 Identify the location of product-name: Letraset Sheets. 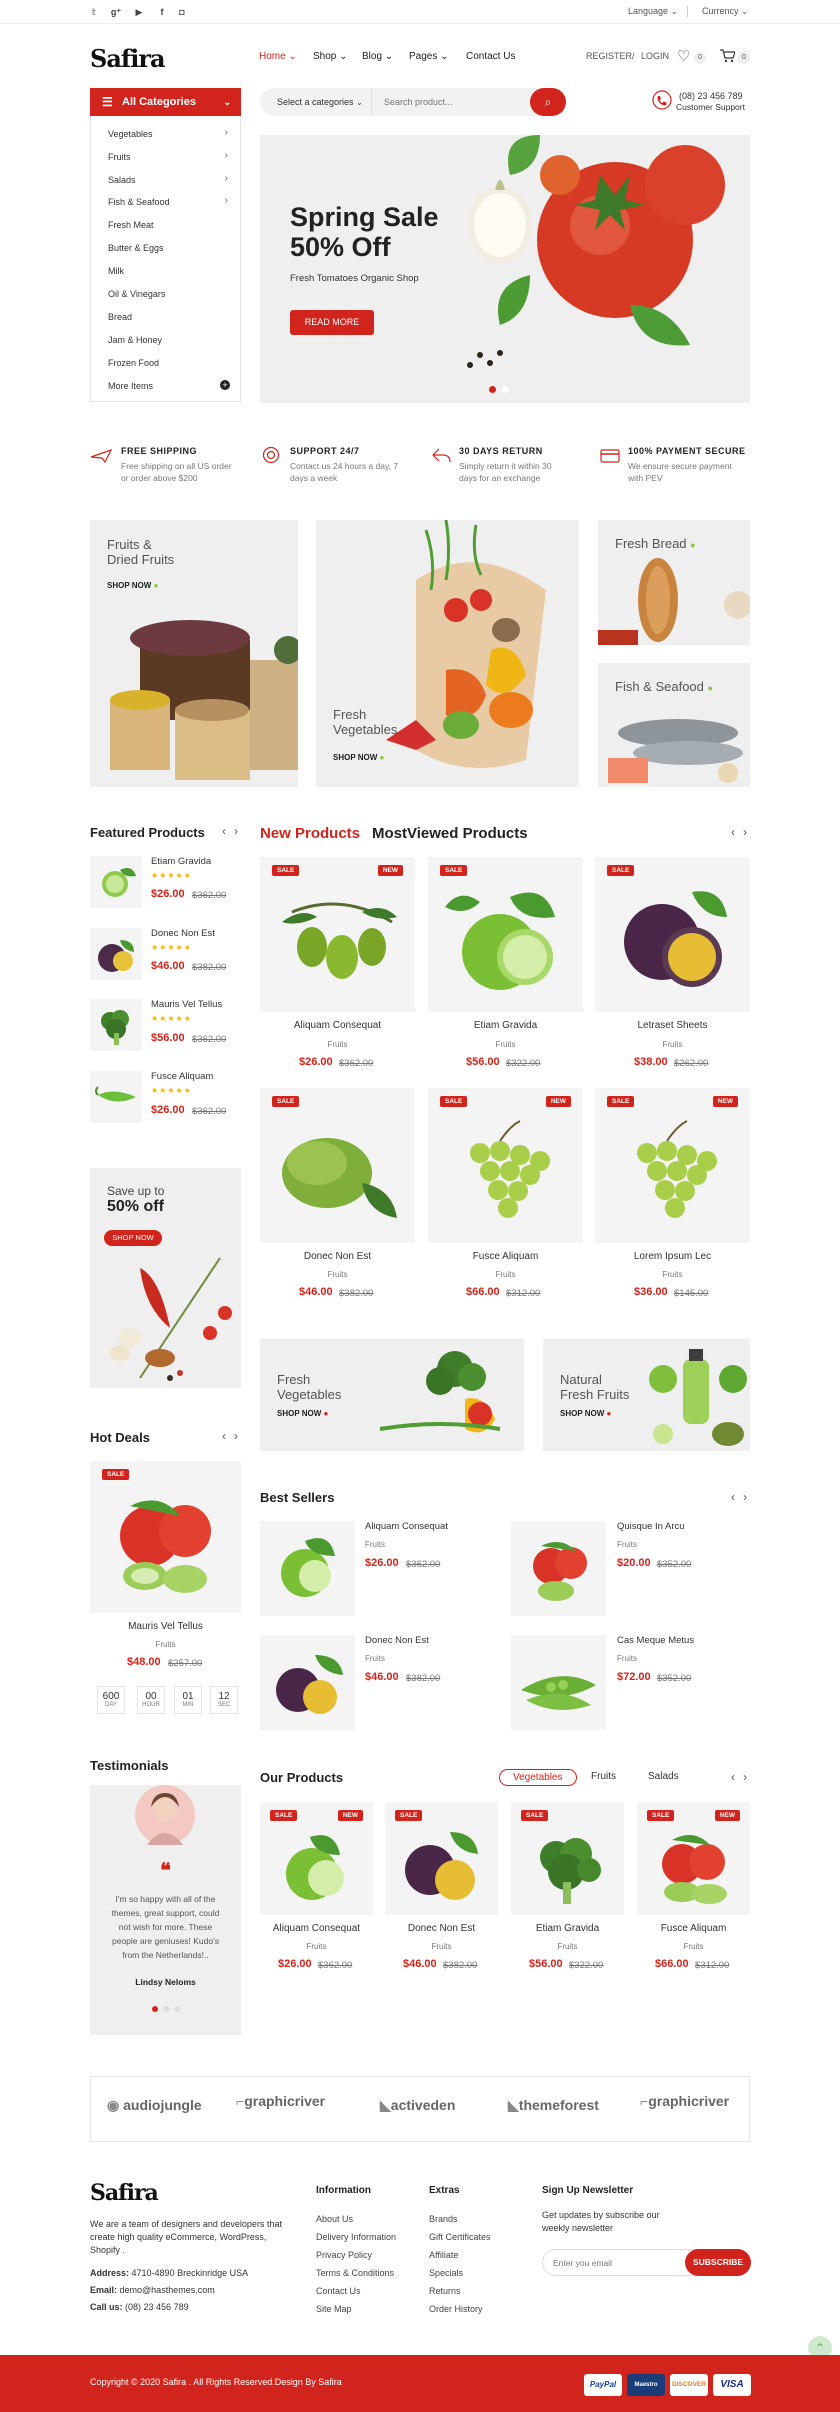
(672, 1025).